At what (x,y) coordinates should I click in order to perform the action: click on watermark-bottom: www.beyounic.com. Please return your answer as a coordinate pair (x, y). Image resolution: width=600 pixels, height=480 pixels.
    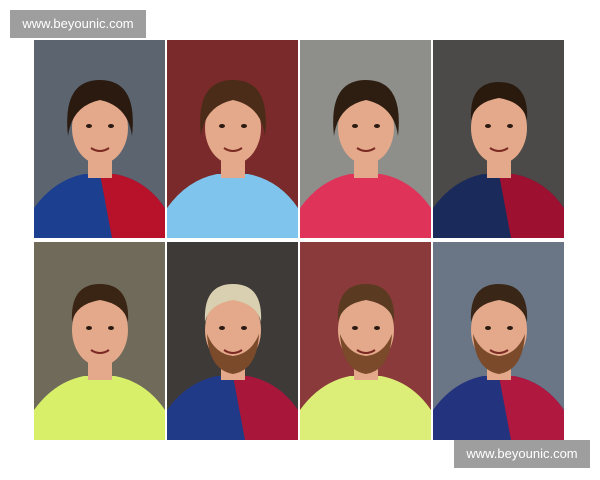
    Looking at the image, I should click on (522, 454).